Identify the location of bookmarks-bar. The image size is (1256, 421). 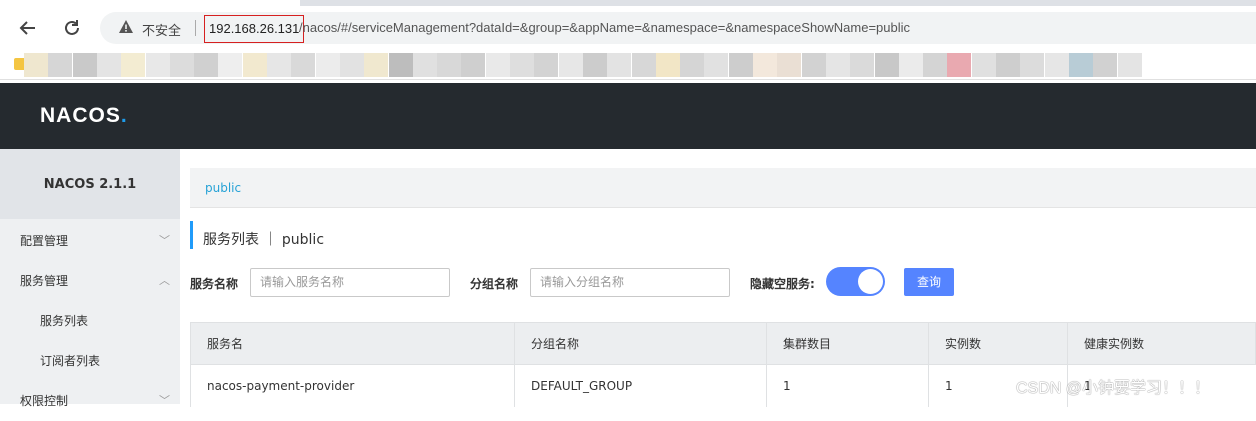
(628, 65).